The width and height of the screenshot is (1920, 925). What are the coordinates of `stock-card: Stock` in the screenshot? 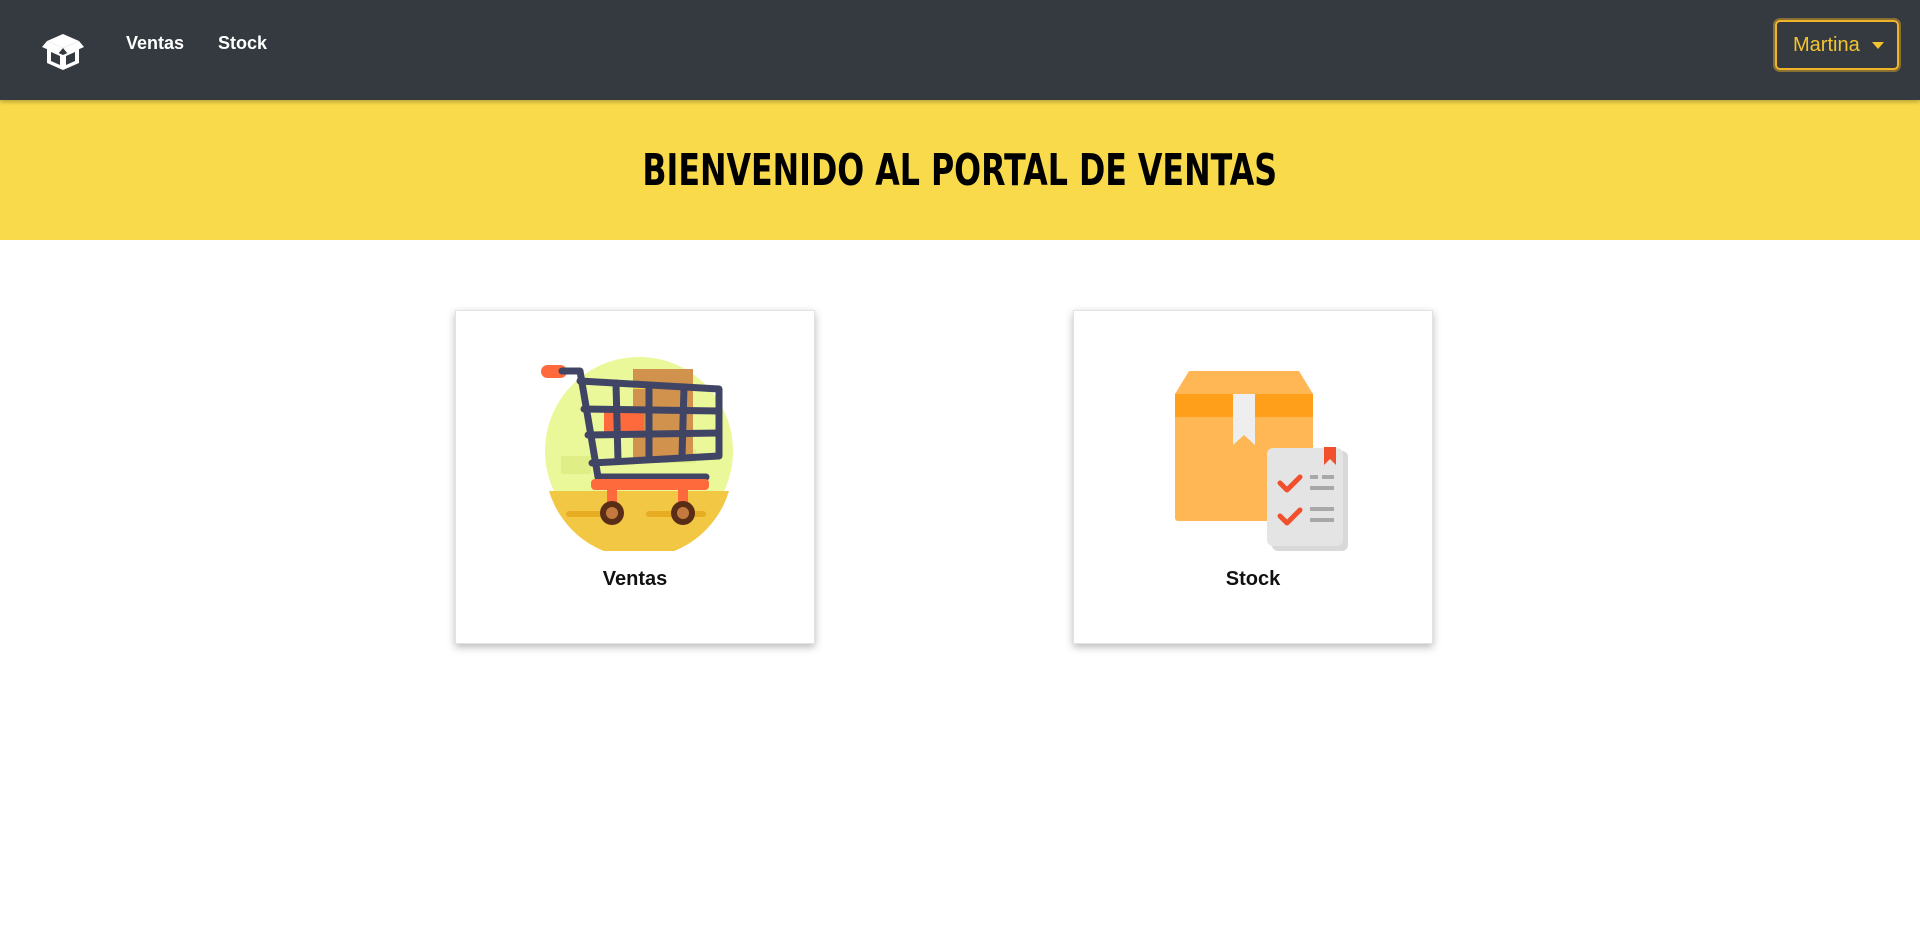 It's located at (1253, 477).